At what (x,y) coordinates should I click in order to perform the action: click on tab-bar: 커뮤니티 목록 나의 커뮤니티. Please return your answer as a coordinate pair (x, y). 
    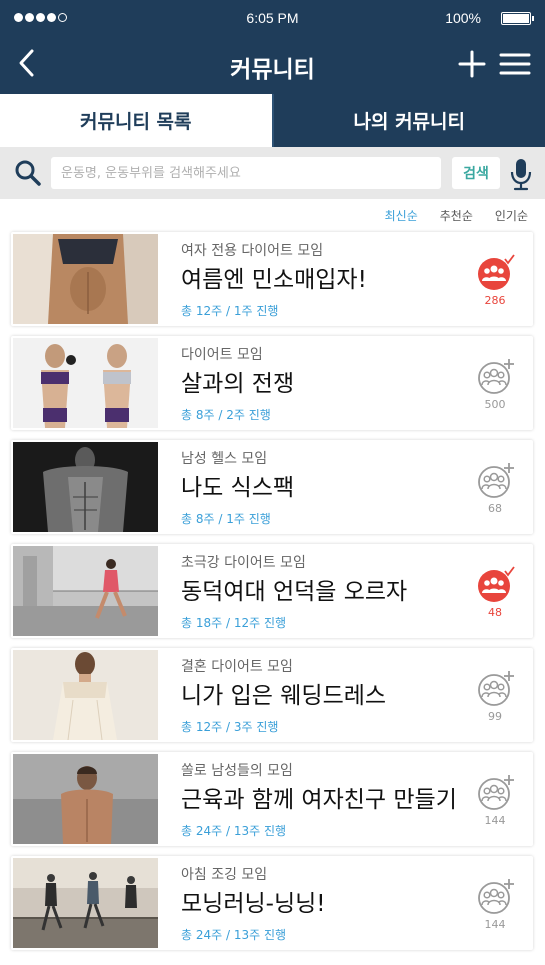
    Looking at the image, I should click on (272, 120).